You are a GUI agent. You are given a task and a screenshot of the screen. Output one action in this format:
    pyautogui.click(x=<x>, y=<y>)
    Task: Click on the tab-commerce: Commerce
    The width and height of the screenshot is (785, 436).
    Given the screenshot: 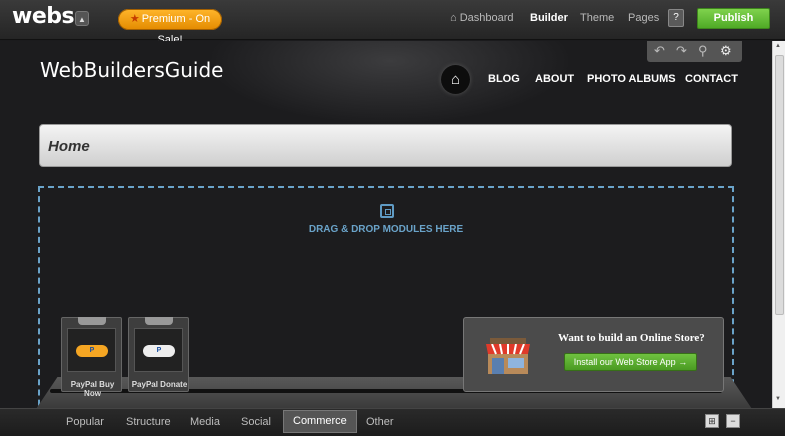 What is the action you would take?
    pyautogui.click(x=320, y=421)
    